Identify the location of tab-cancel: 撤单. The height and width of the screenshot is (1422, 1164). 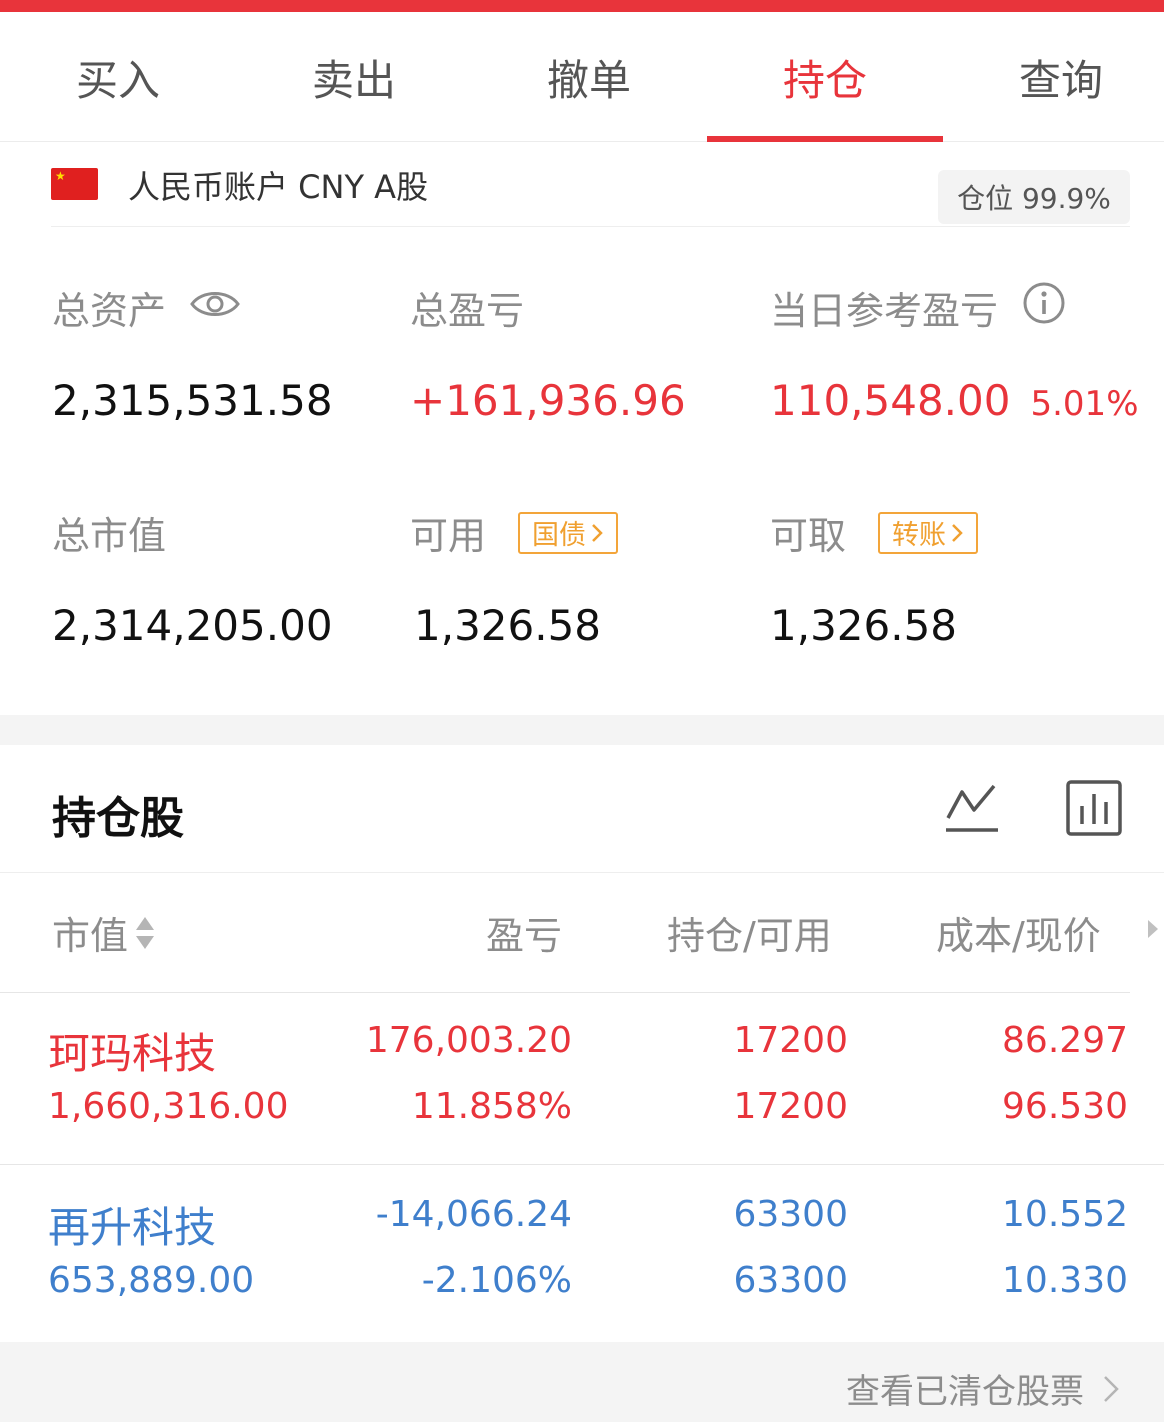
(589, 77).